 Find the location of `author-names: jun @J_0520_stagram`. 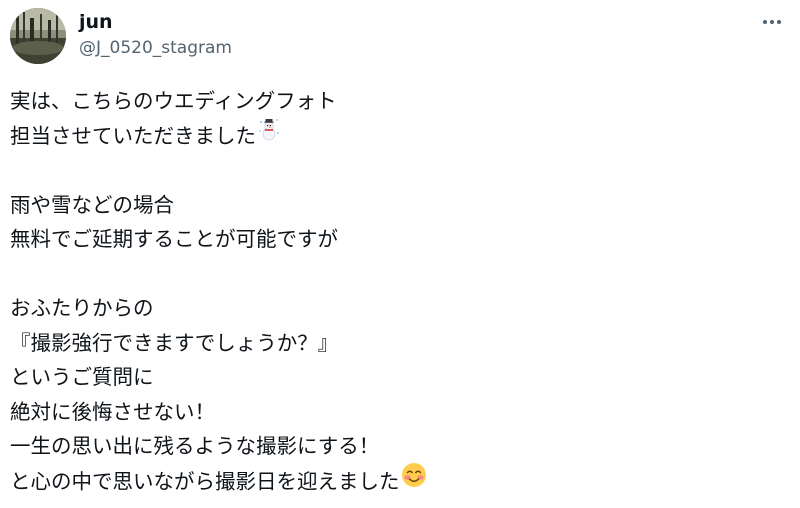

author-names: jun @J_0520_stagram is located at coordinates (155, 35).